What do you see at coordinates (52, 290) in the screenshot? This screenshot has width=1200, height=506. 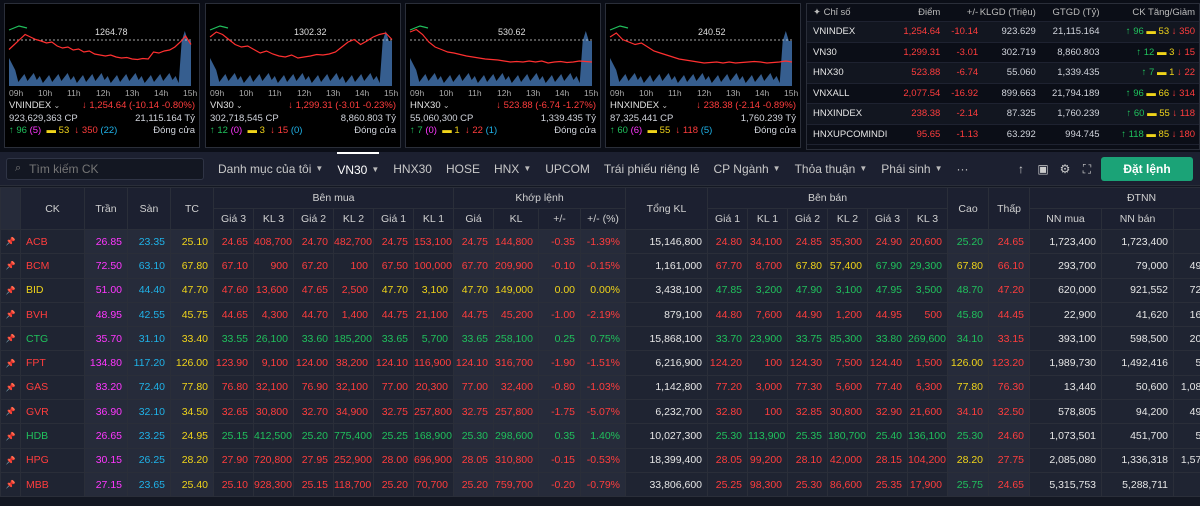 I see `row-symbol: BID` at bounding box center [52, 290].